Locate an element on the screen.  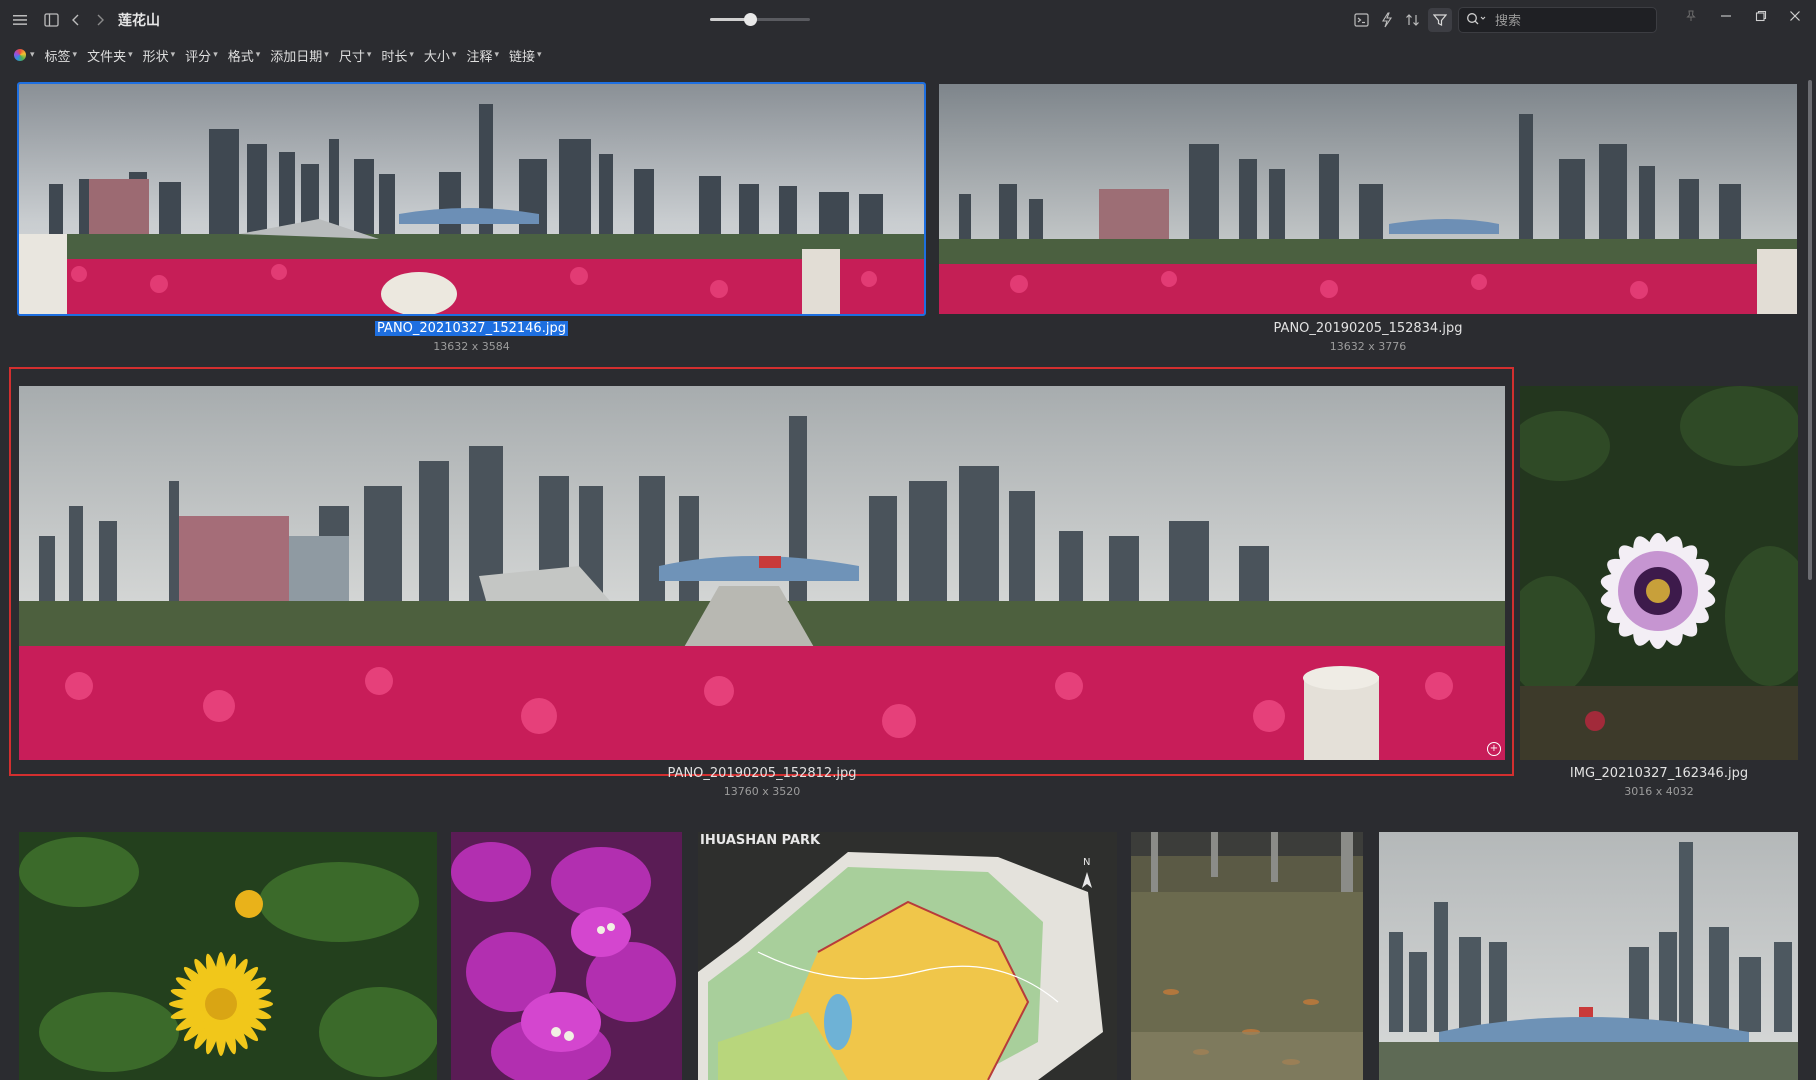
filter-chip: 时长 ▾ is located at coordinates (397, 55).